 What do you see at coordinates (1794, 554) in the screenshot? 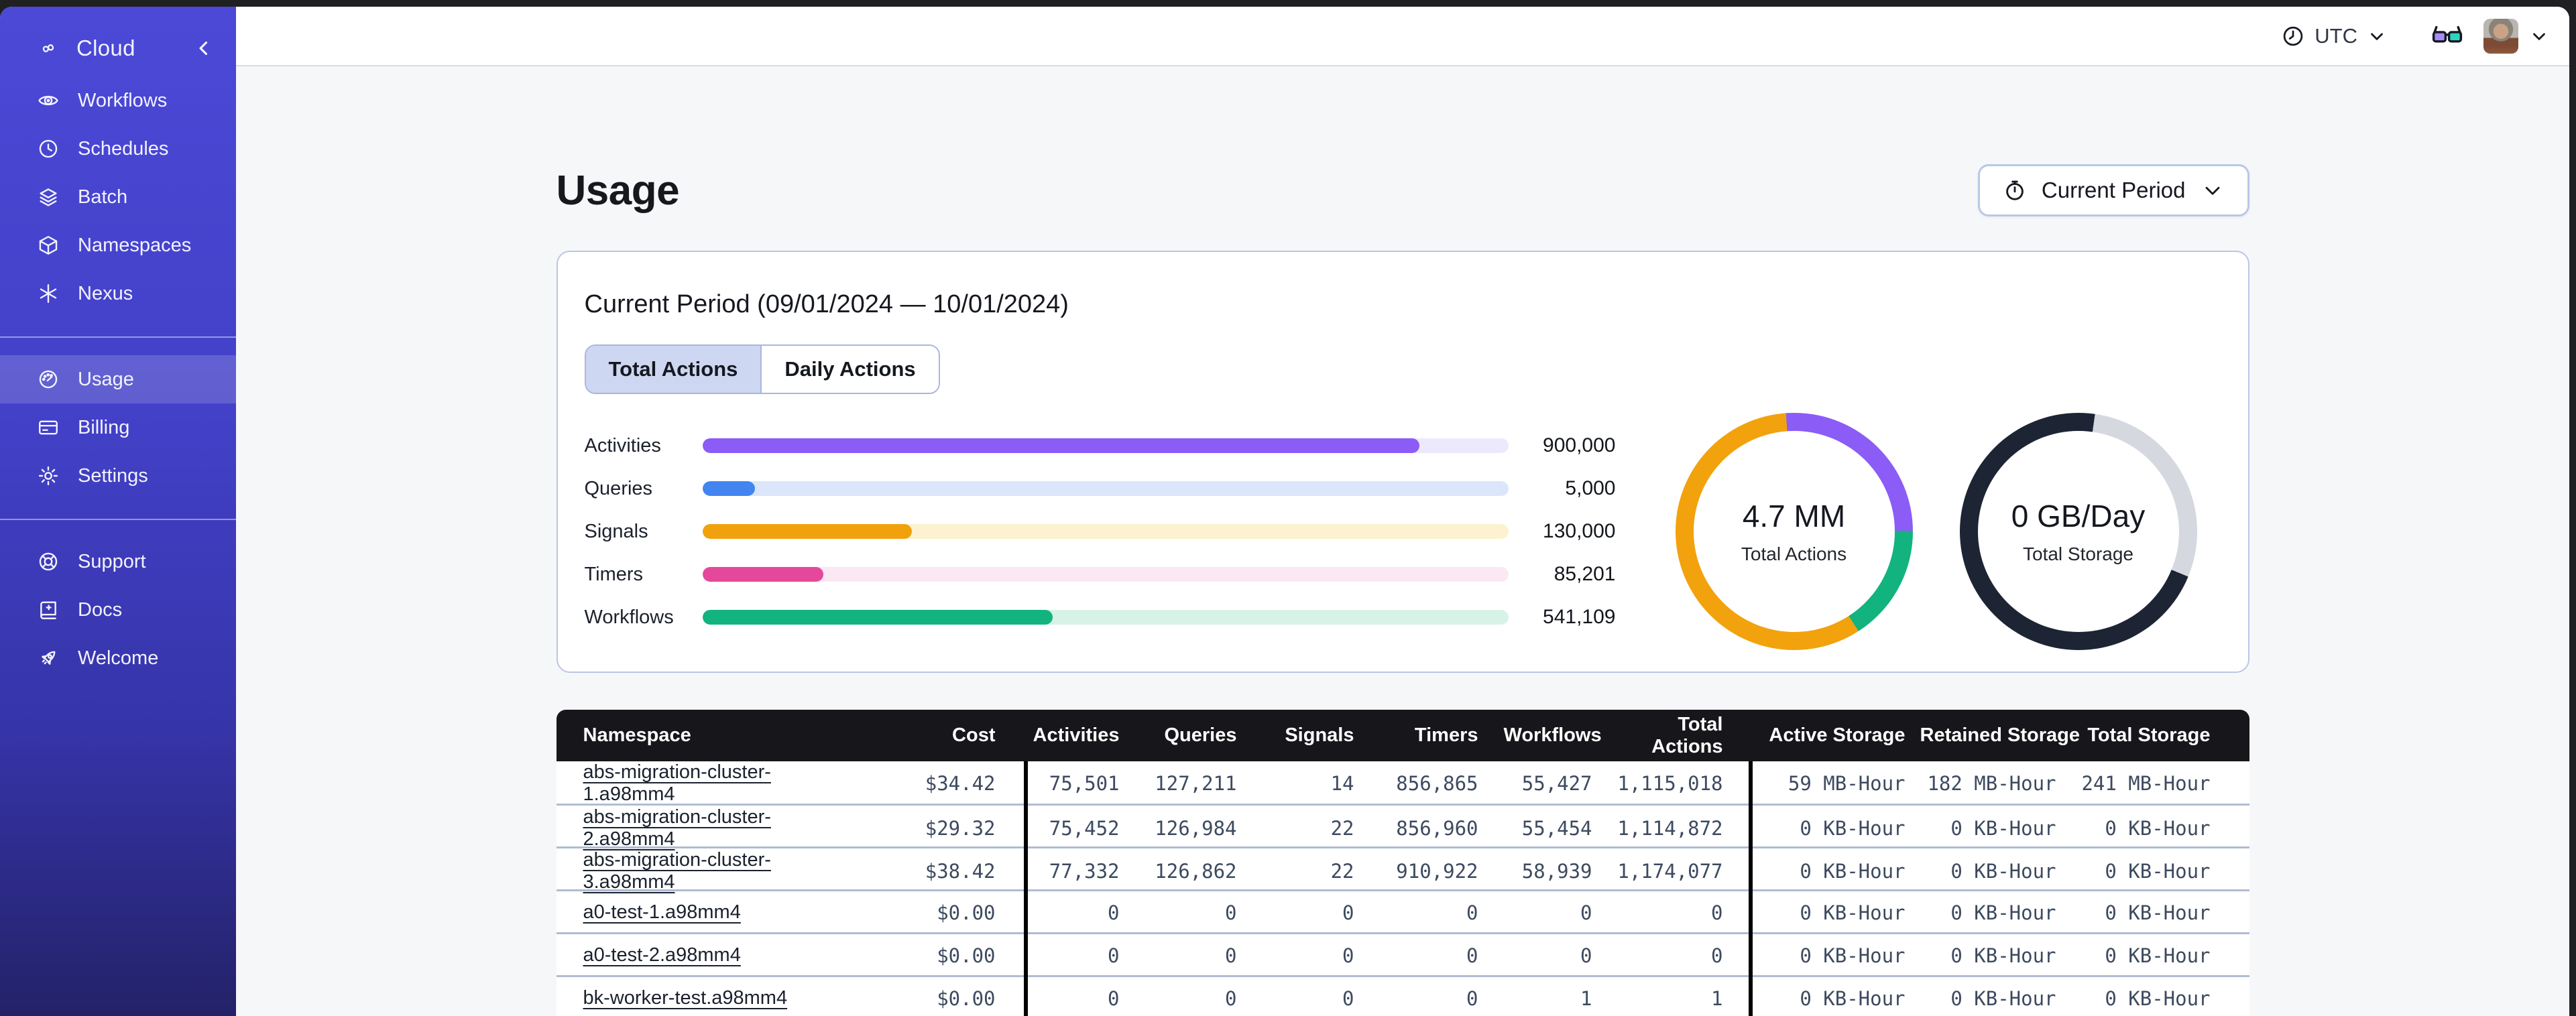
I see `donut-label: Total Actions` at bounding box center [1794, 554].